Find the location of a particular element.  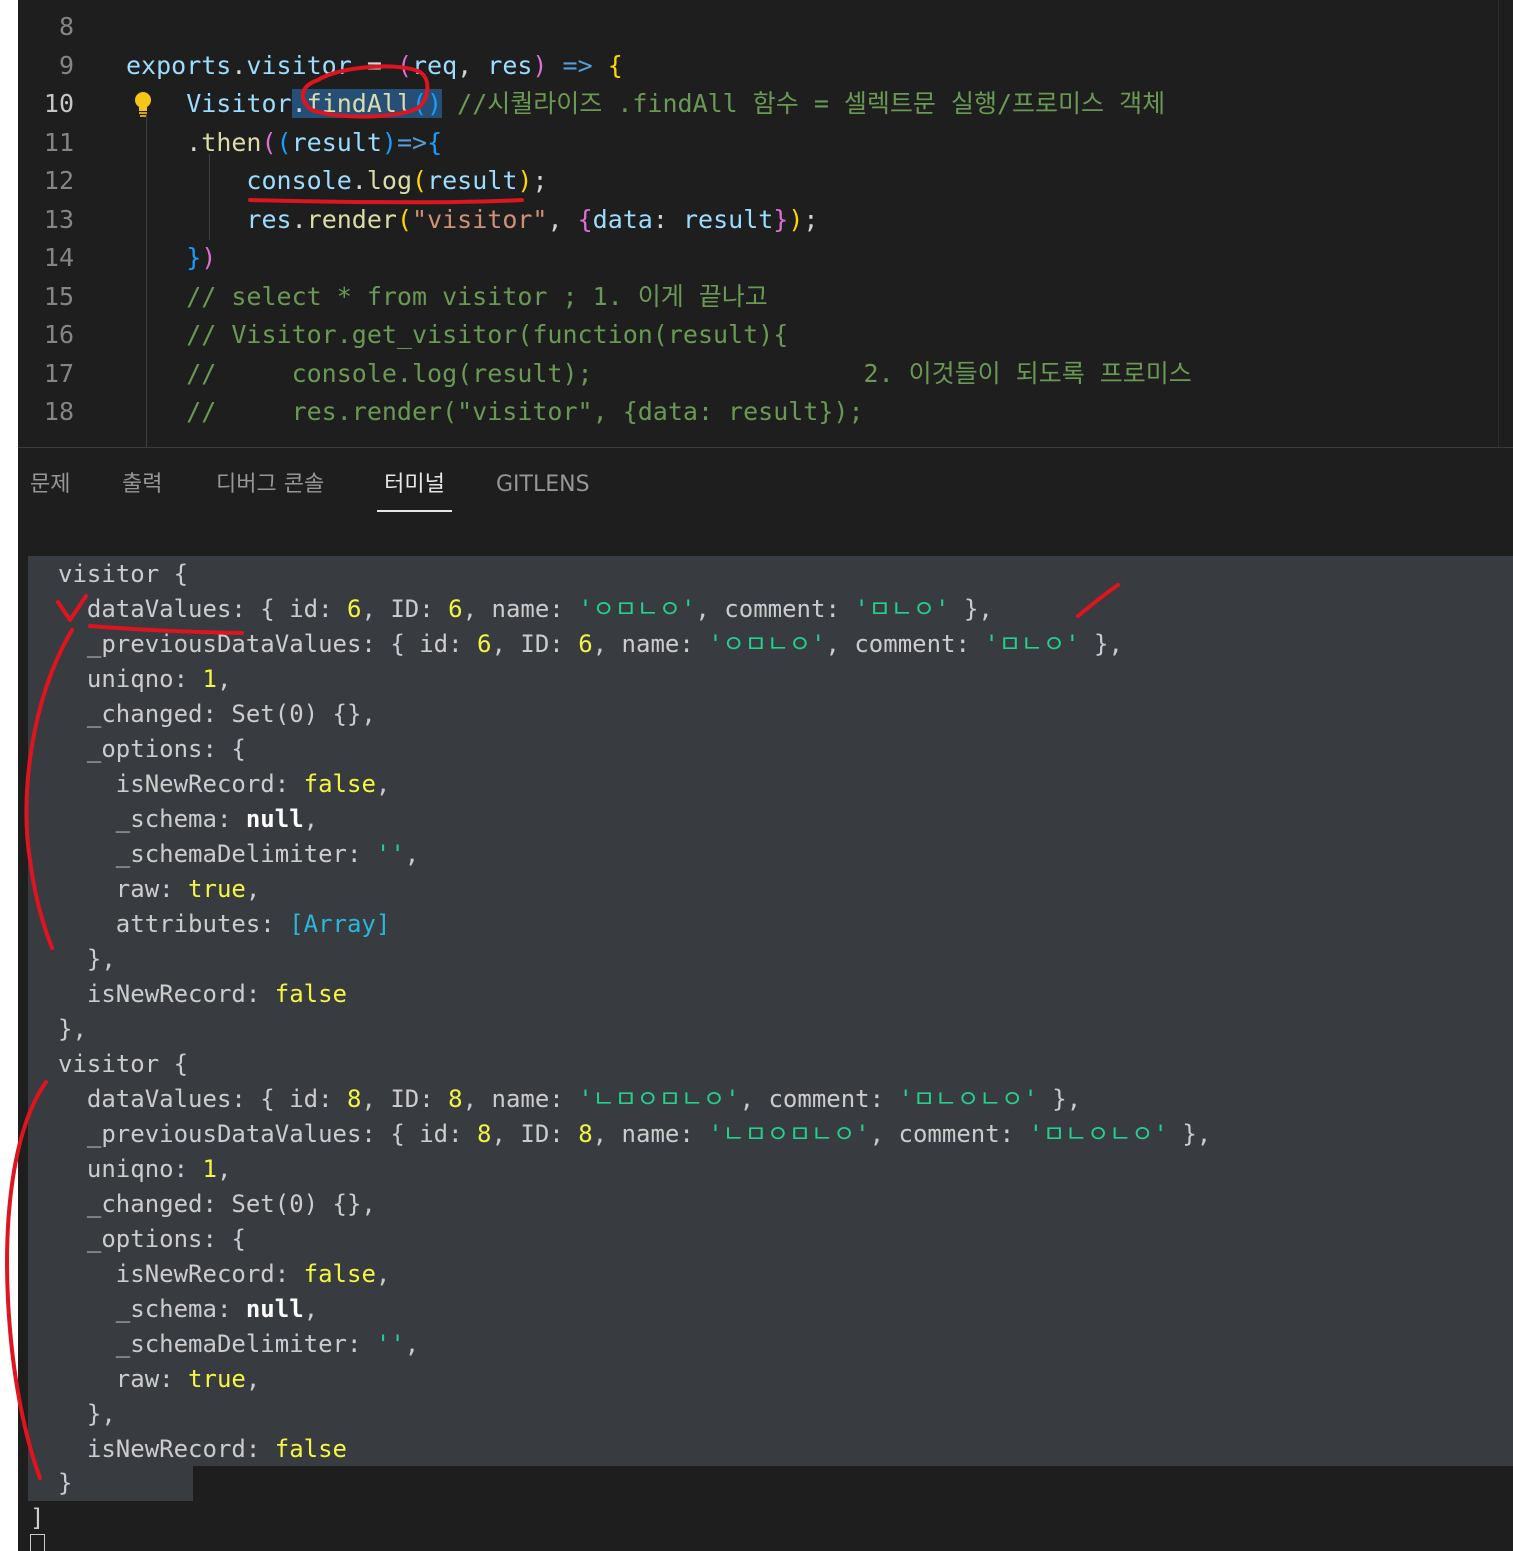

terminal-token: , comment: is located at coordinates (905, 644).